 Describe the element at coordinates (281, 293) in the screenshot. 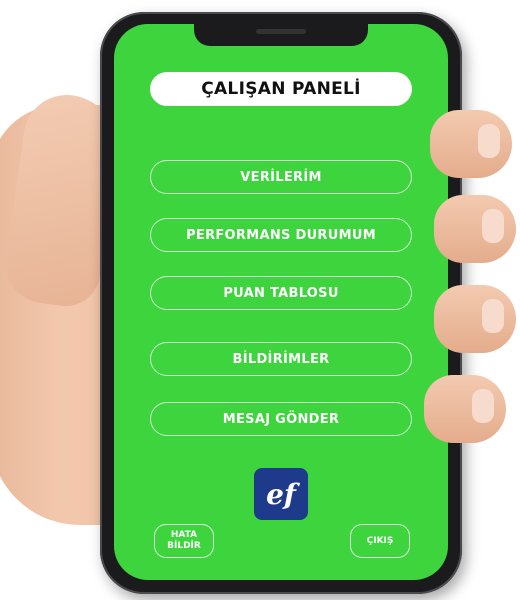

I see `menu-item-puan-tablosu: PUAN TABLOSU` at that location.